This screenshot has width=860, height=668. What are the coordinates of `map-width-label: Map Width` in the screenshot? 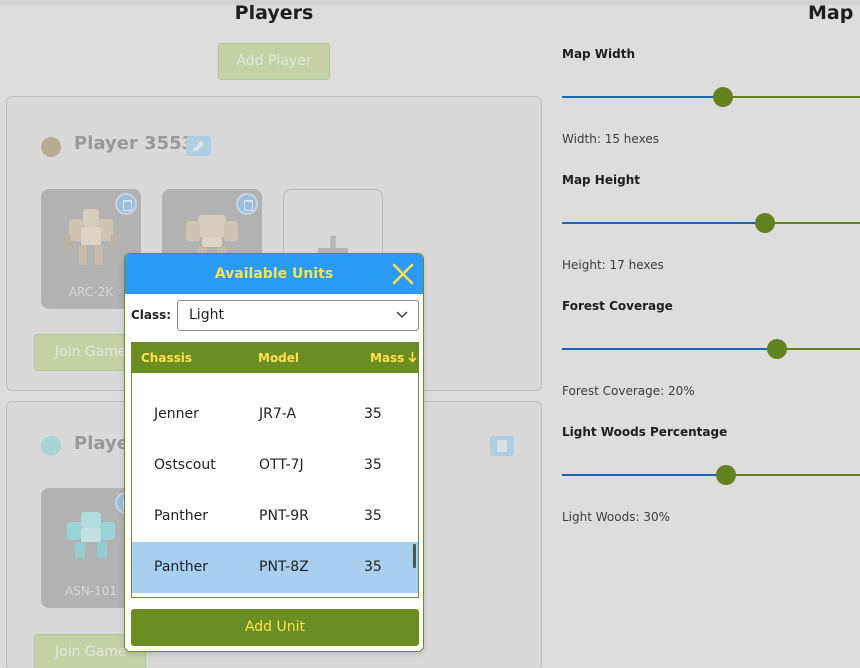 It's located at (599, 54).